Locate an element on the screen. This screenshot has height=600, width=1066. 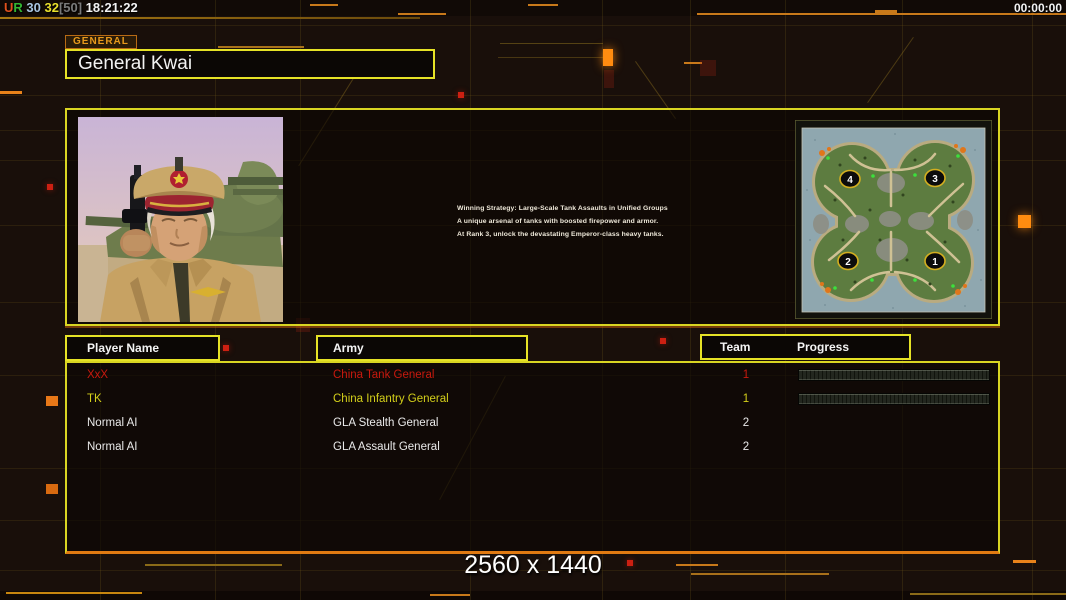
column-header-player-name: Player Name is located at coordinates (142, 348).